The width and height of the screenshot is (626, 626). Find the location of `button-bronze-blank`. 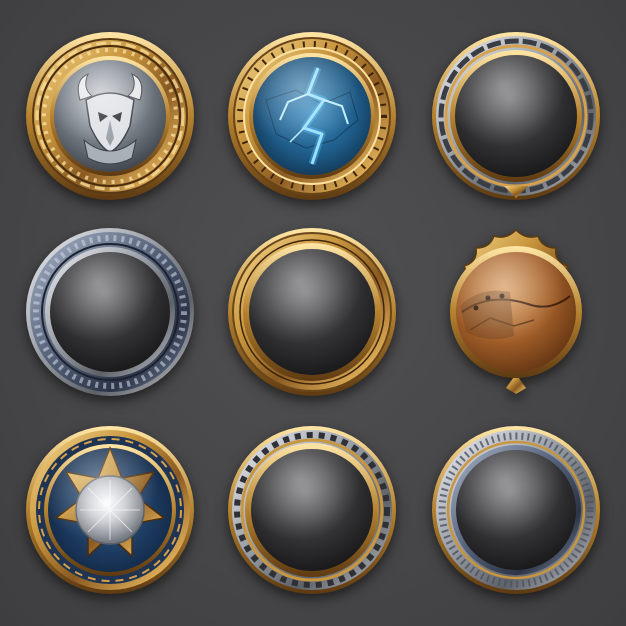

button-bronze-blank is located at coordinates (312, 312).